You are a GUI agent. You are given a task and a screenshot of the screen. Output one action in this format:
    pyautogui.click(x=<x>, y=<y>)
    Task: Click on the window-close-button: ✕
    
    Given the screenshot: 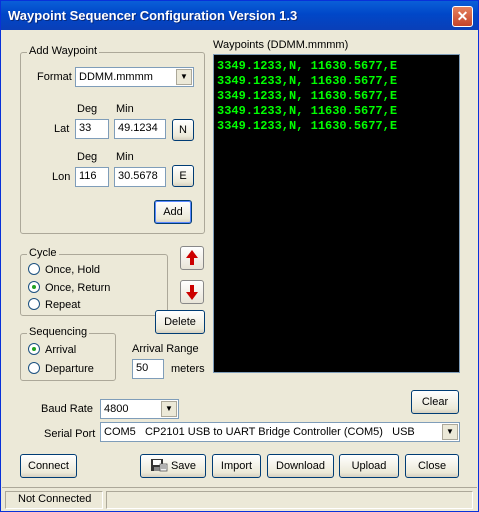 What is the action you would take?
    pyautogui.click(x=462, y=16)
    